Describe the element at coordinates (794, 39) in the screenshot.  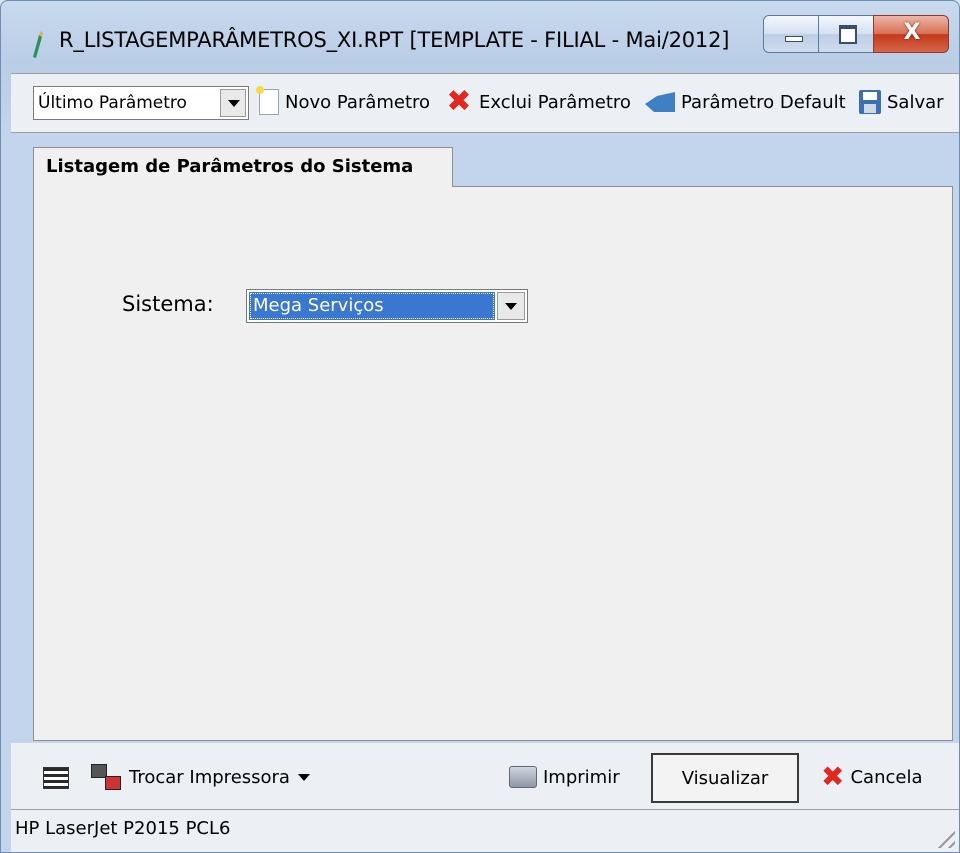
I see `minimize-icon` at that location.